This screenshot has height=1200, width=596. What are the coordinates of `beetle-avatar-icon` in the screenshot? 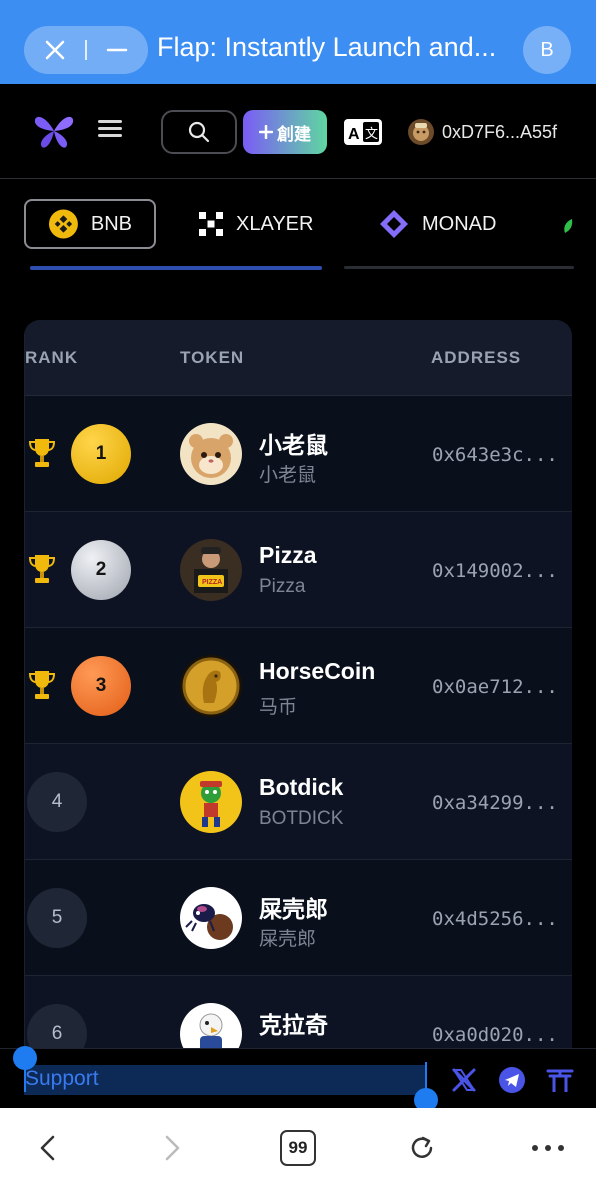 It's located at (211, 918).